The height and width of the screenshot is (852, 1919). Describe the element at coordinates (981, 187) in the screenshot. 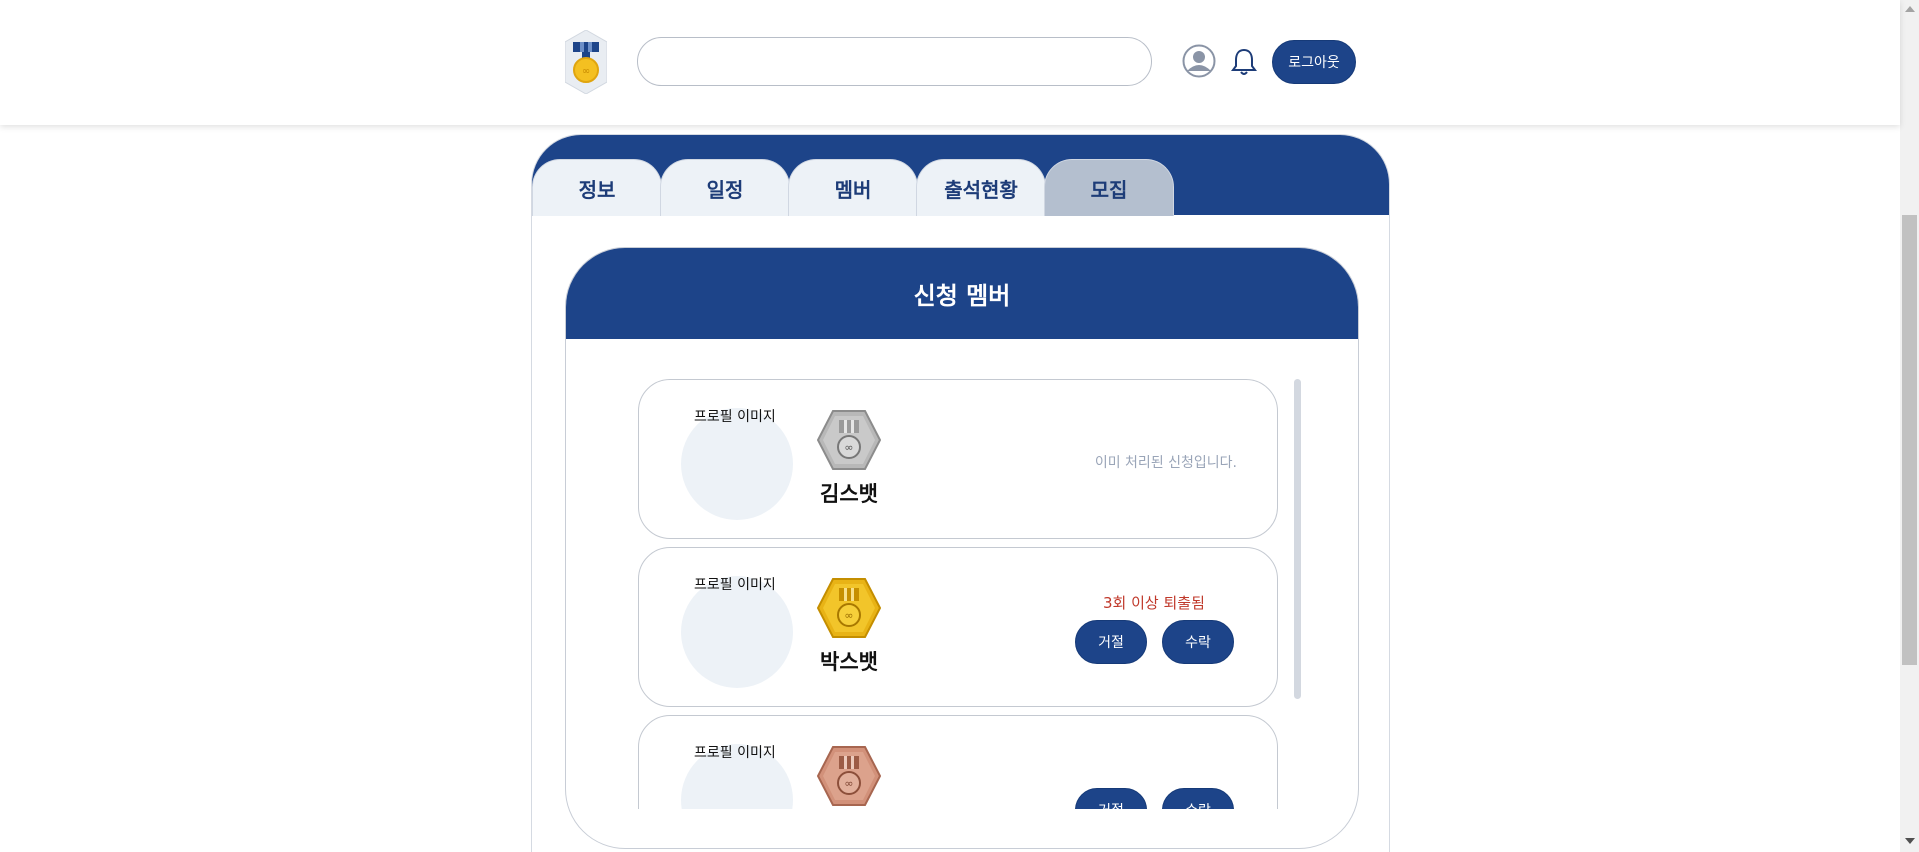

I see `tab-attendance: 출석현황` at that location.